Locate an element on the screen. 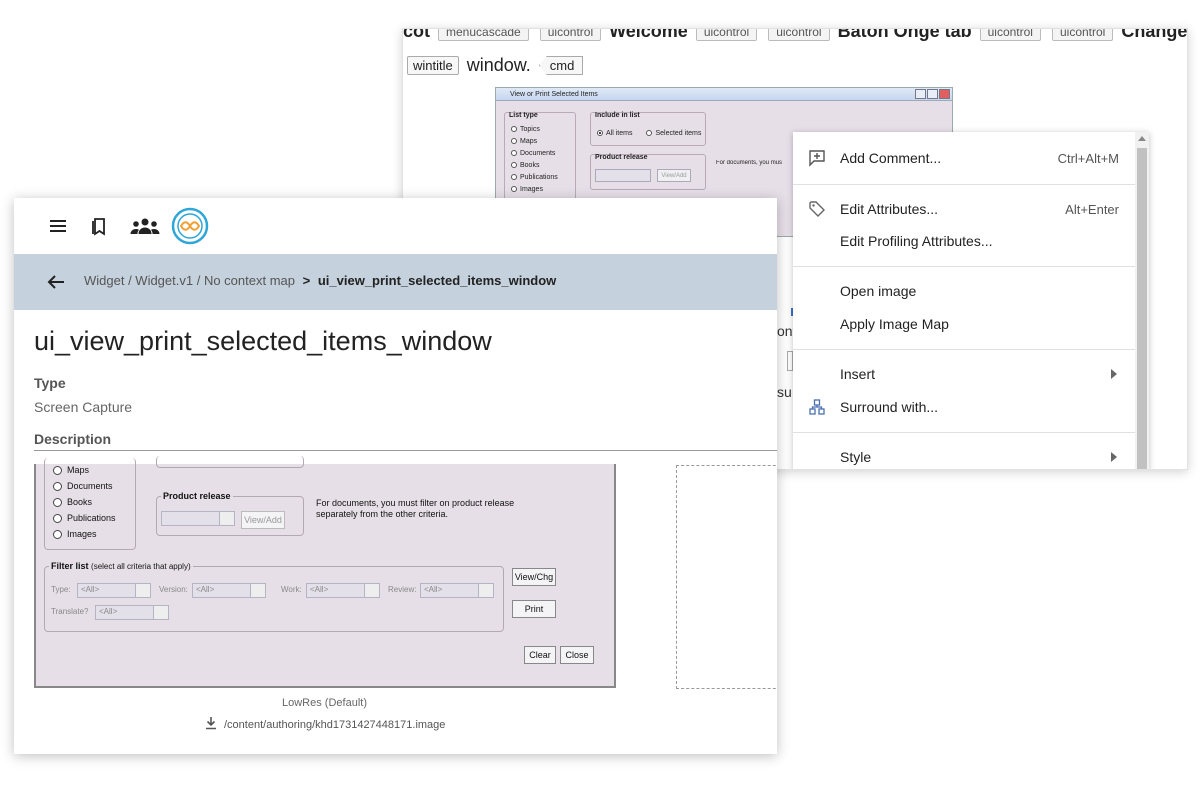  description-label: Description is located at coordinates (73, 439).